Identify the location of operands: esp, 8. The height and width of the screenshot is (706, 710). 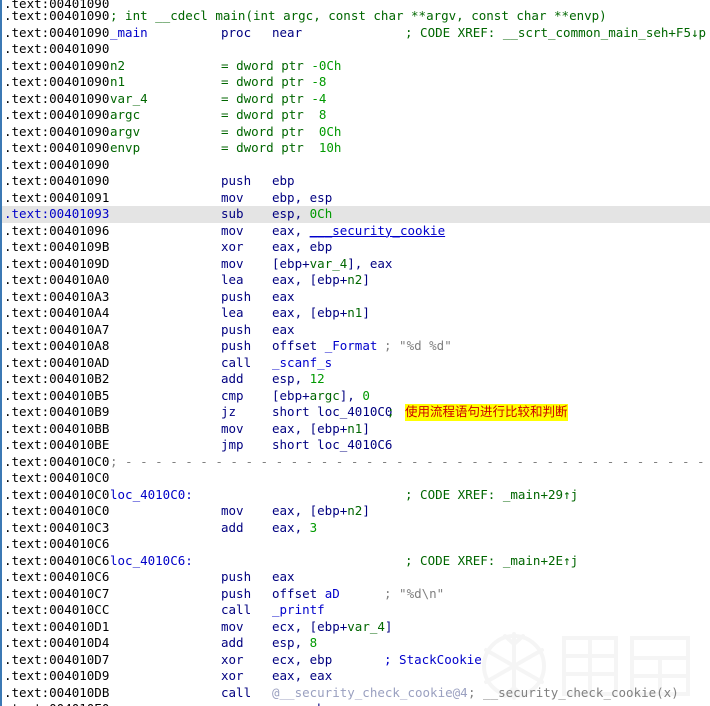
(294, 643).